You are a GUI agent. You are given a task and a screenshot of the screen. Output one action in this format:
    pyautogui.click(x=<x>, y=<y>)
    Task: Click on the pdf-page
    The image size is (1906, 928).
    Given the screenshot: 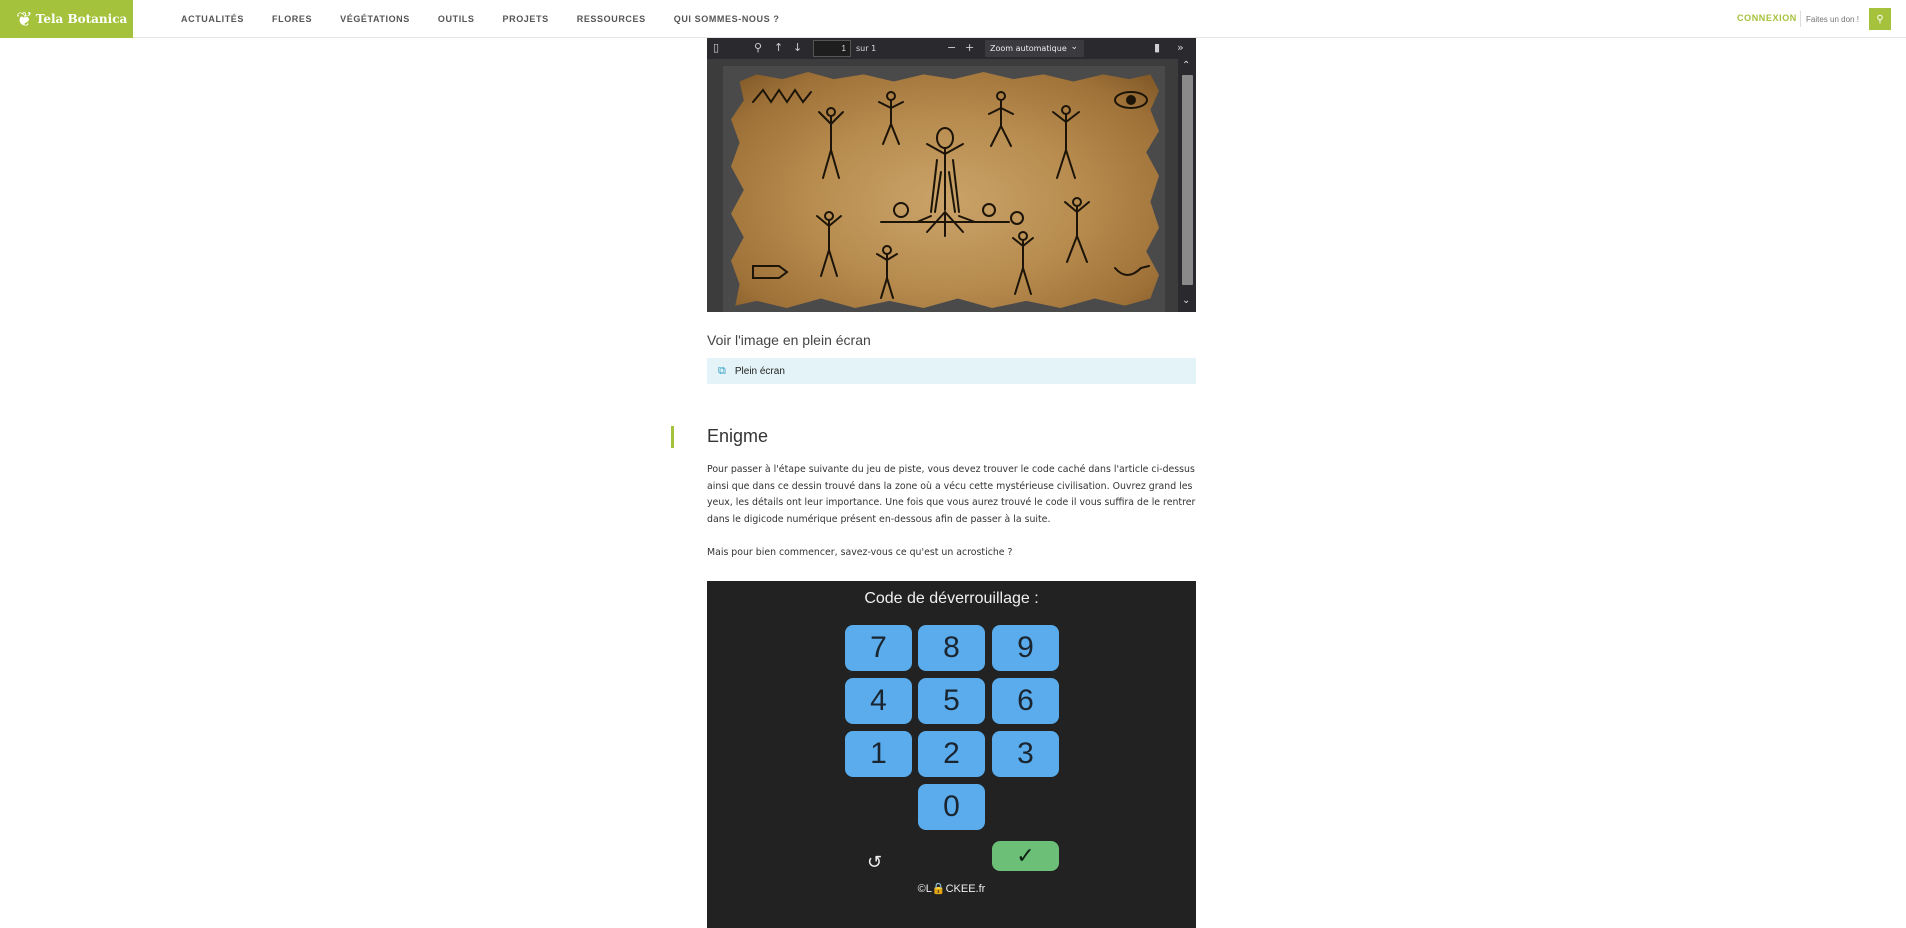 What is the action you would take?
    pyautogui.click(x=944, y=189)
    